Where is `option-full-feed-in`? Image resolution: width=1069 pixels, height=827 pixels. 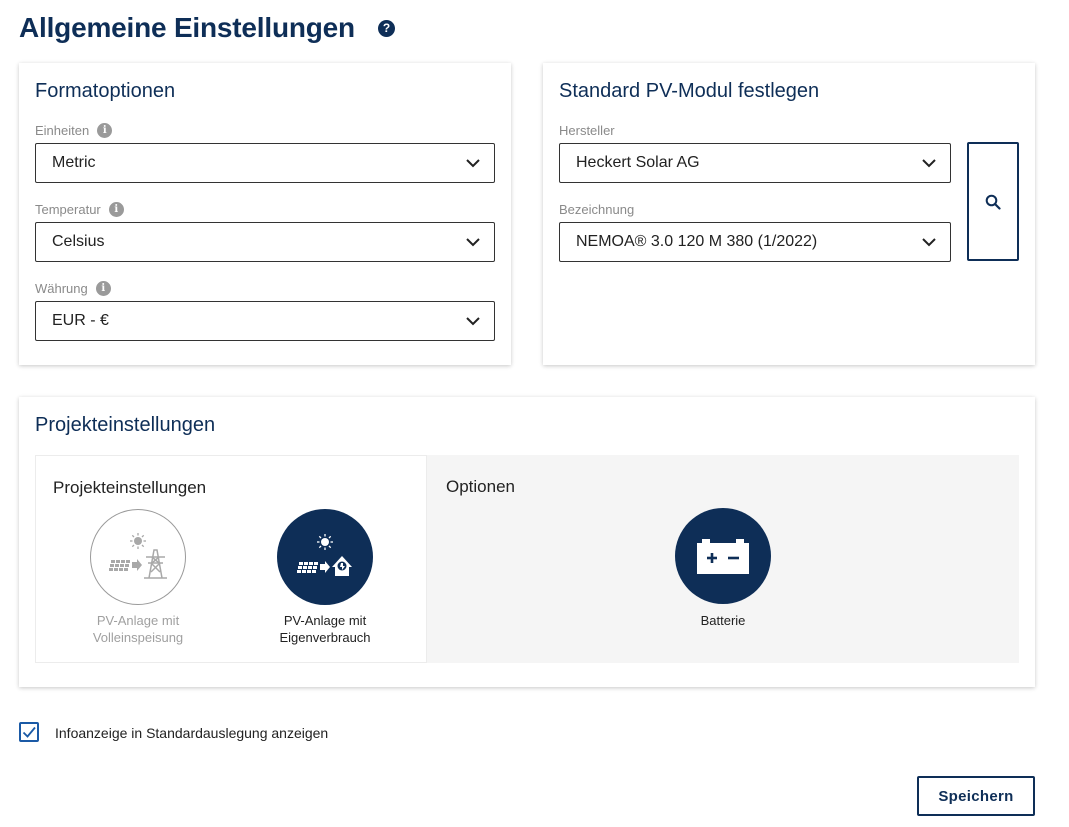
option-full-feed-in is located at coordinates (138, 557).